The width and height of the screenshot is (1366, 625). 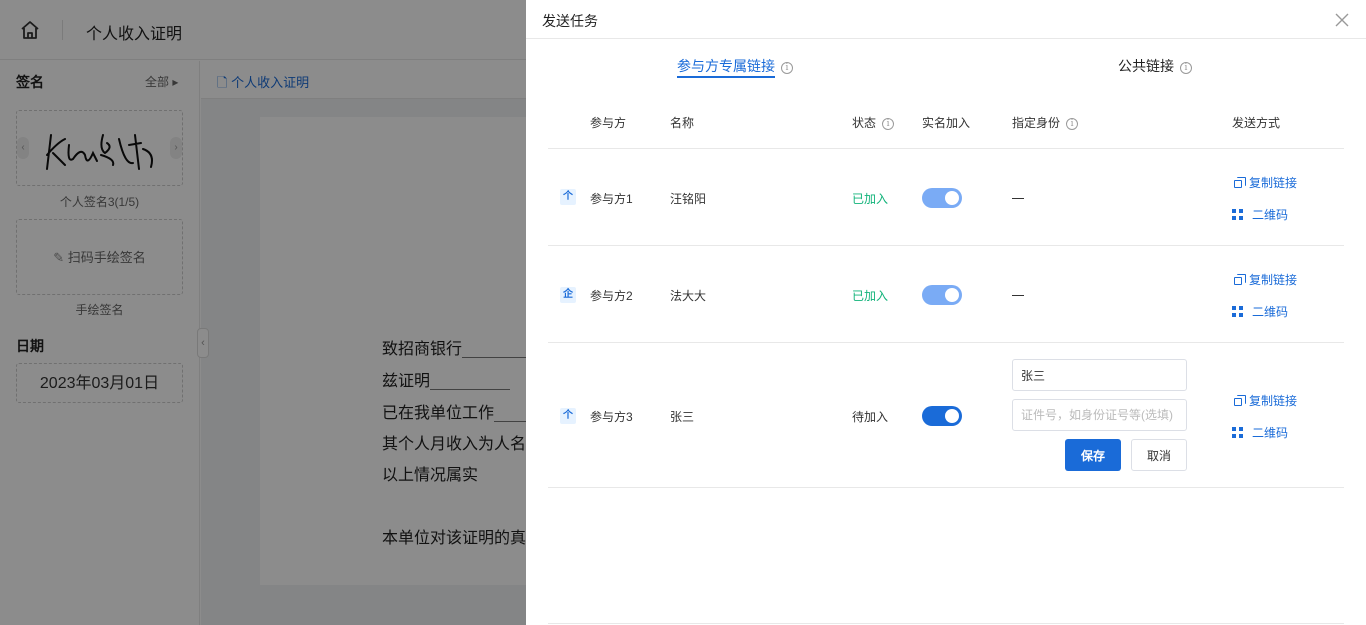 What do you see at coordinates (870, 417) in the screenshot?
I see `status-badge: 待加入` at bounding box center [870, 417].